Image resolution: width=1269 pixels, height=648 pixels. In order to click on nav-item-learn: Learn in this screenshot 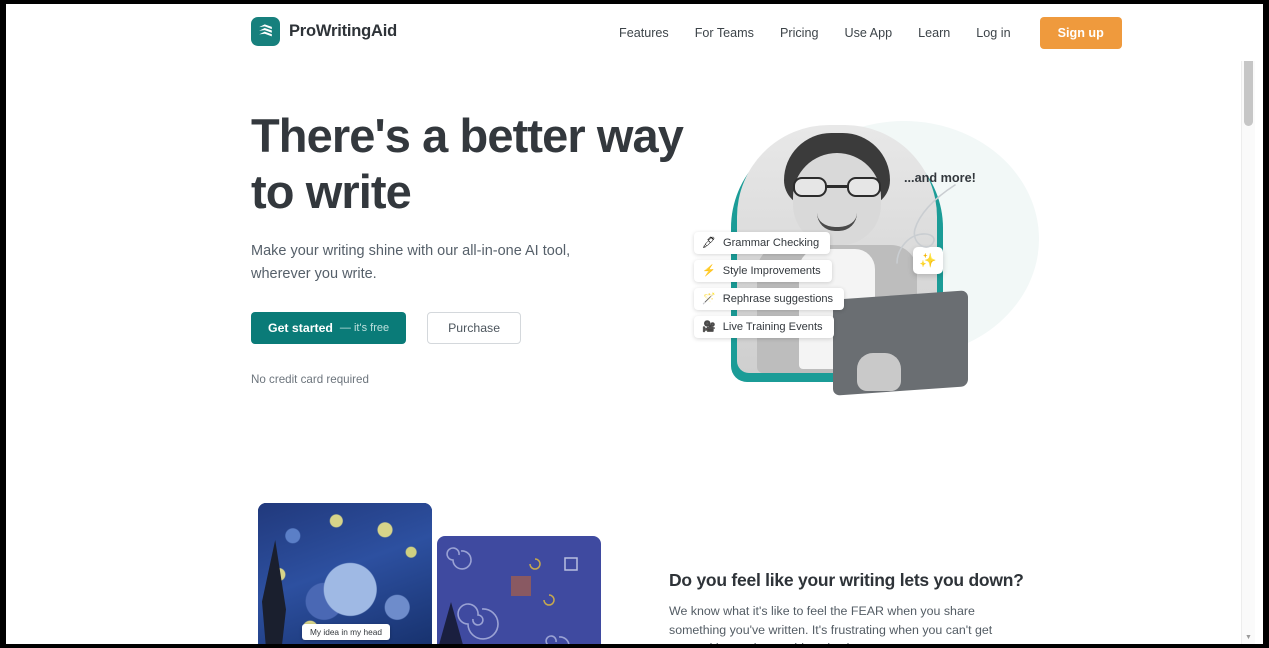, I will do `click(934, 33)`.